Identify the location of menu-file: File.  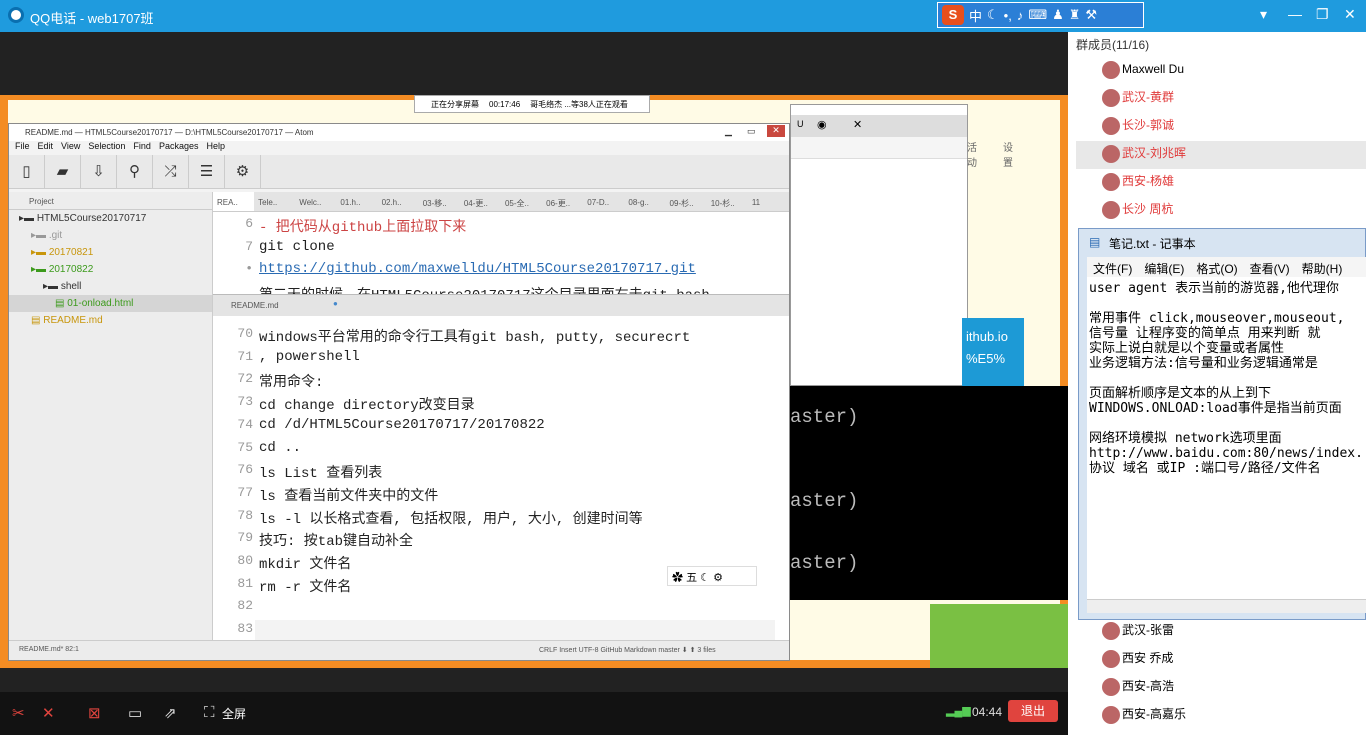
(22, 148).